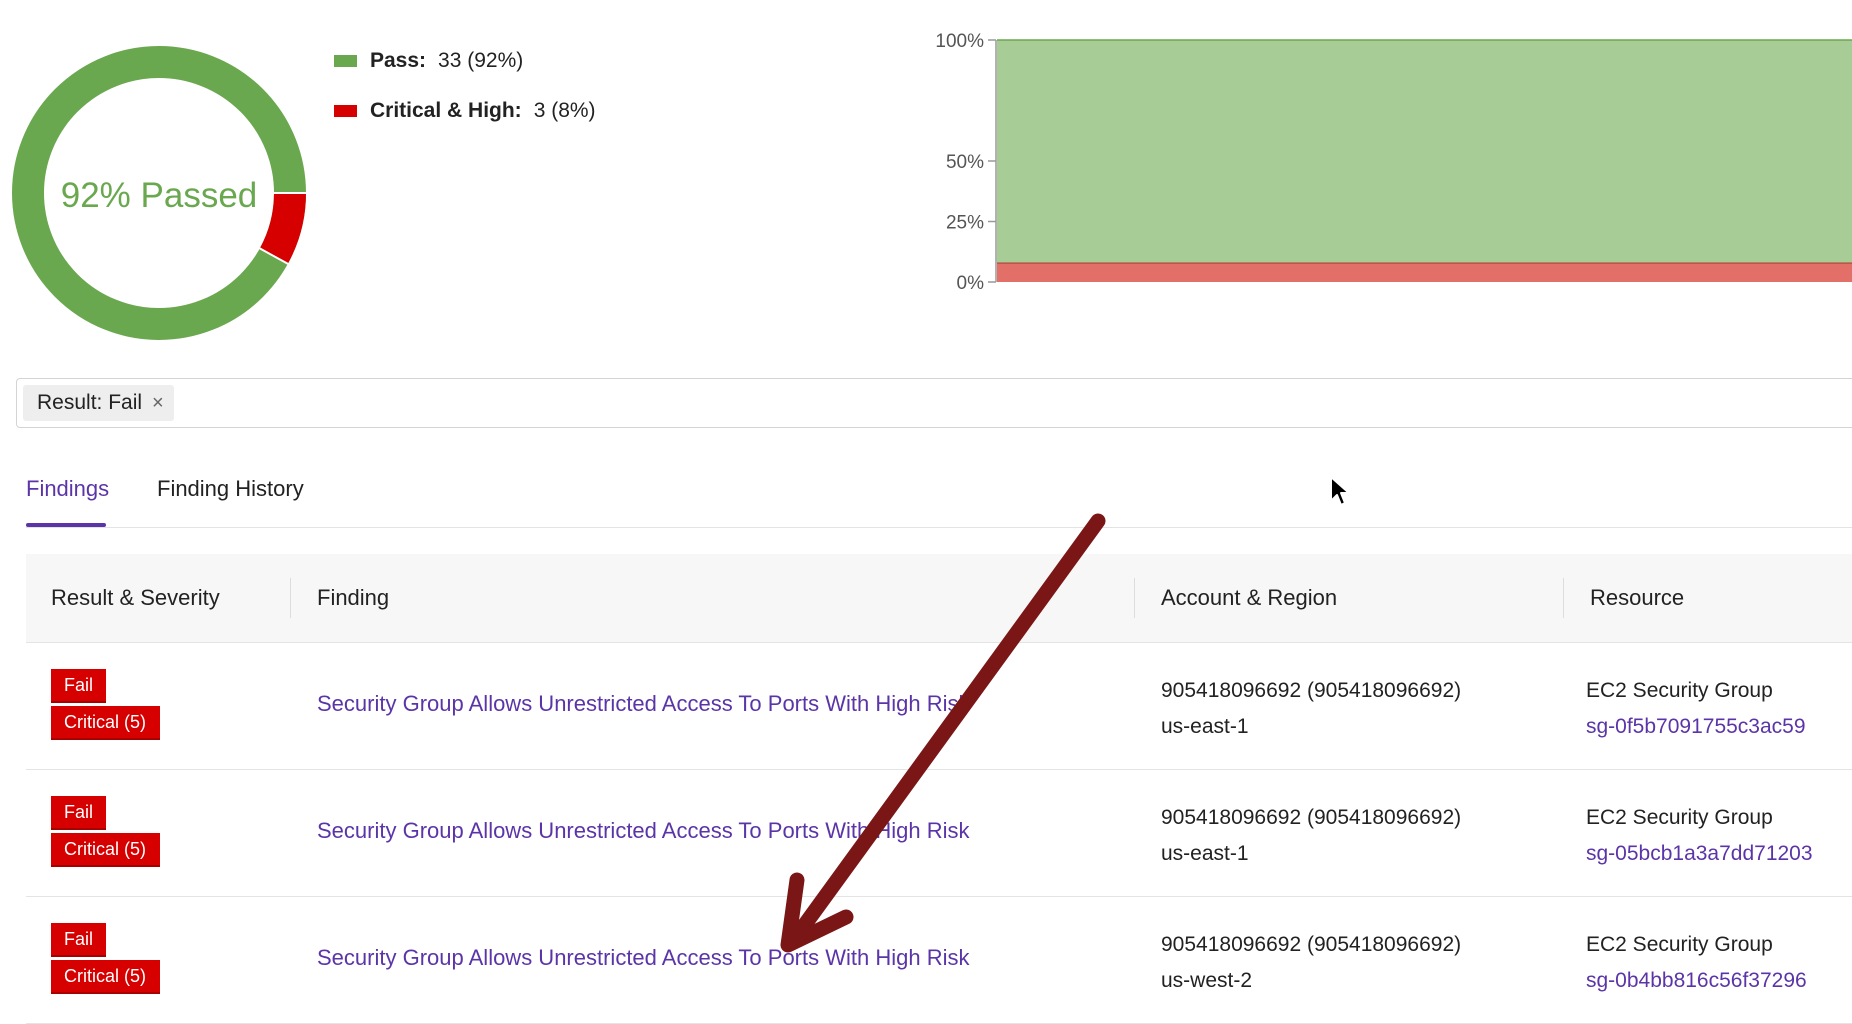 Image resolution: width=1852 pixels, height=1024 pixels. Describe the element at coordinates (564, 110) in the screenshot. I see `legend-value: 3 (8%)` at that location.